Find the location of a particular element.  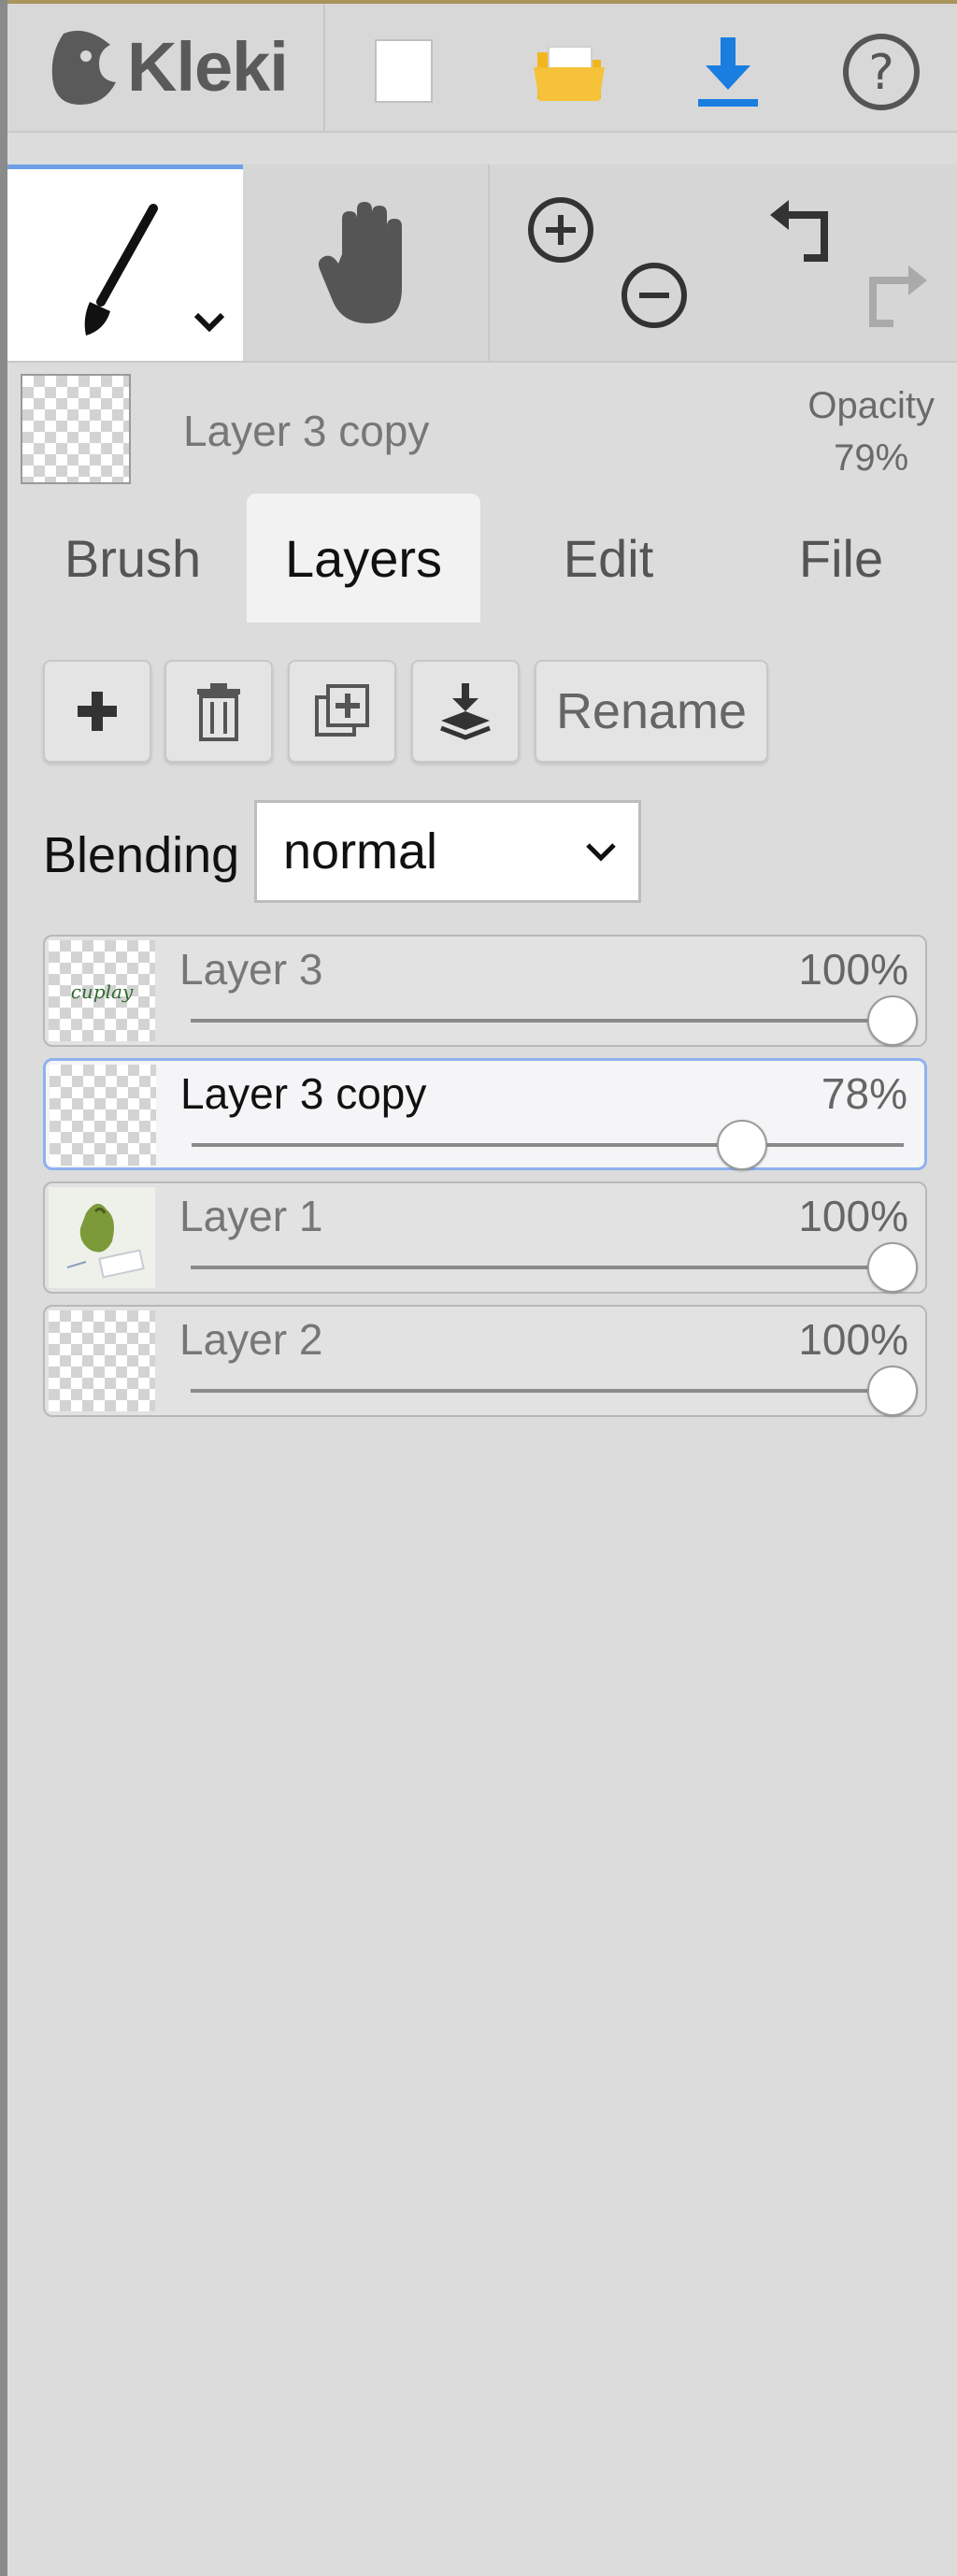

app-name: Kleki is located at coordinates (208, 66).